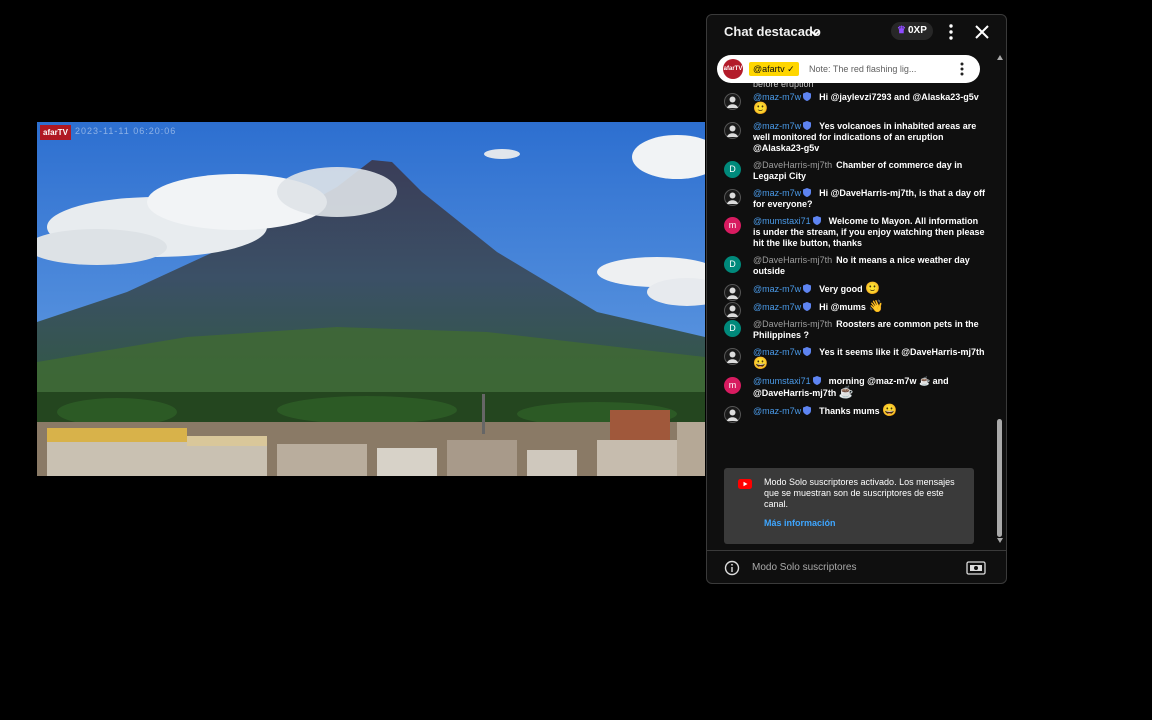 This screenshot has width=1152, height=720. Describe the element at coordinates (901, 30) in the screenshot. I see `crown-icon: ♛` at that location.